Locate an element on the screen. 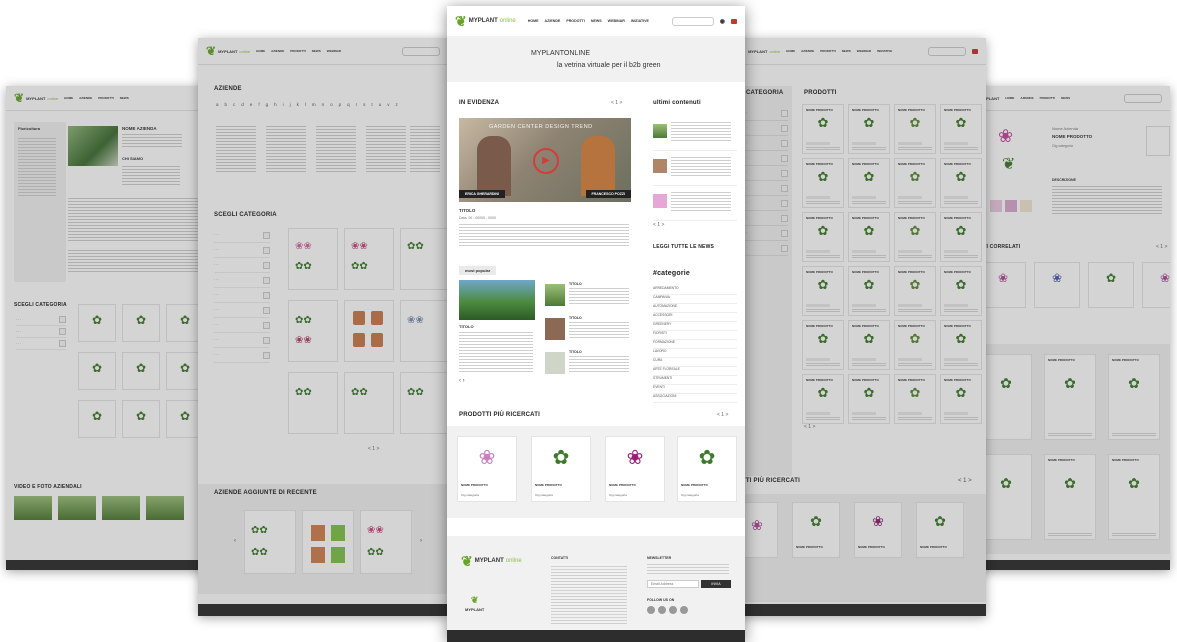  letter-link: b is located at coordinates (226, 104).